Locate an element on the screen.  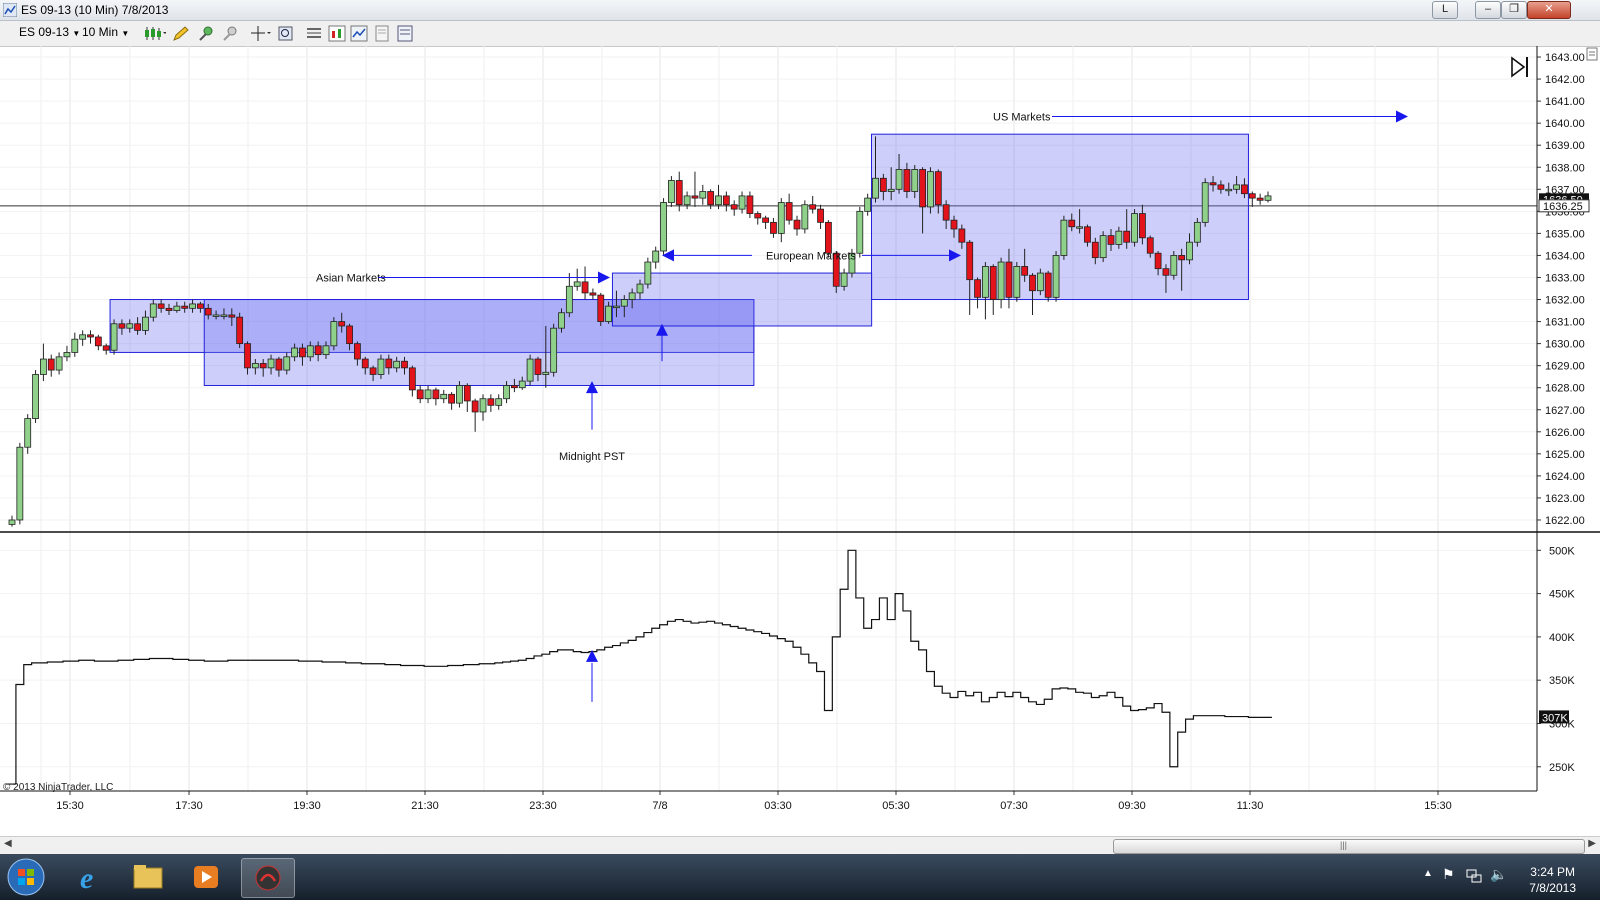
network-icon is located at coordinates (1474, 876).